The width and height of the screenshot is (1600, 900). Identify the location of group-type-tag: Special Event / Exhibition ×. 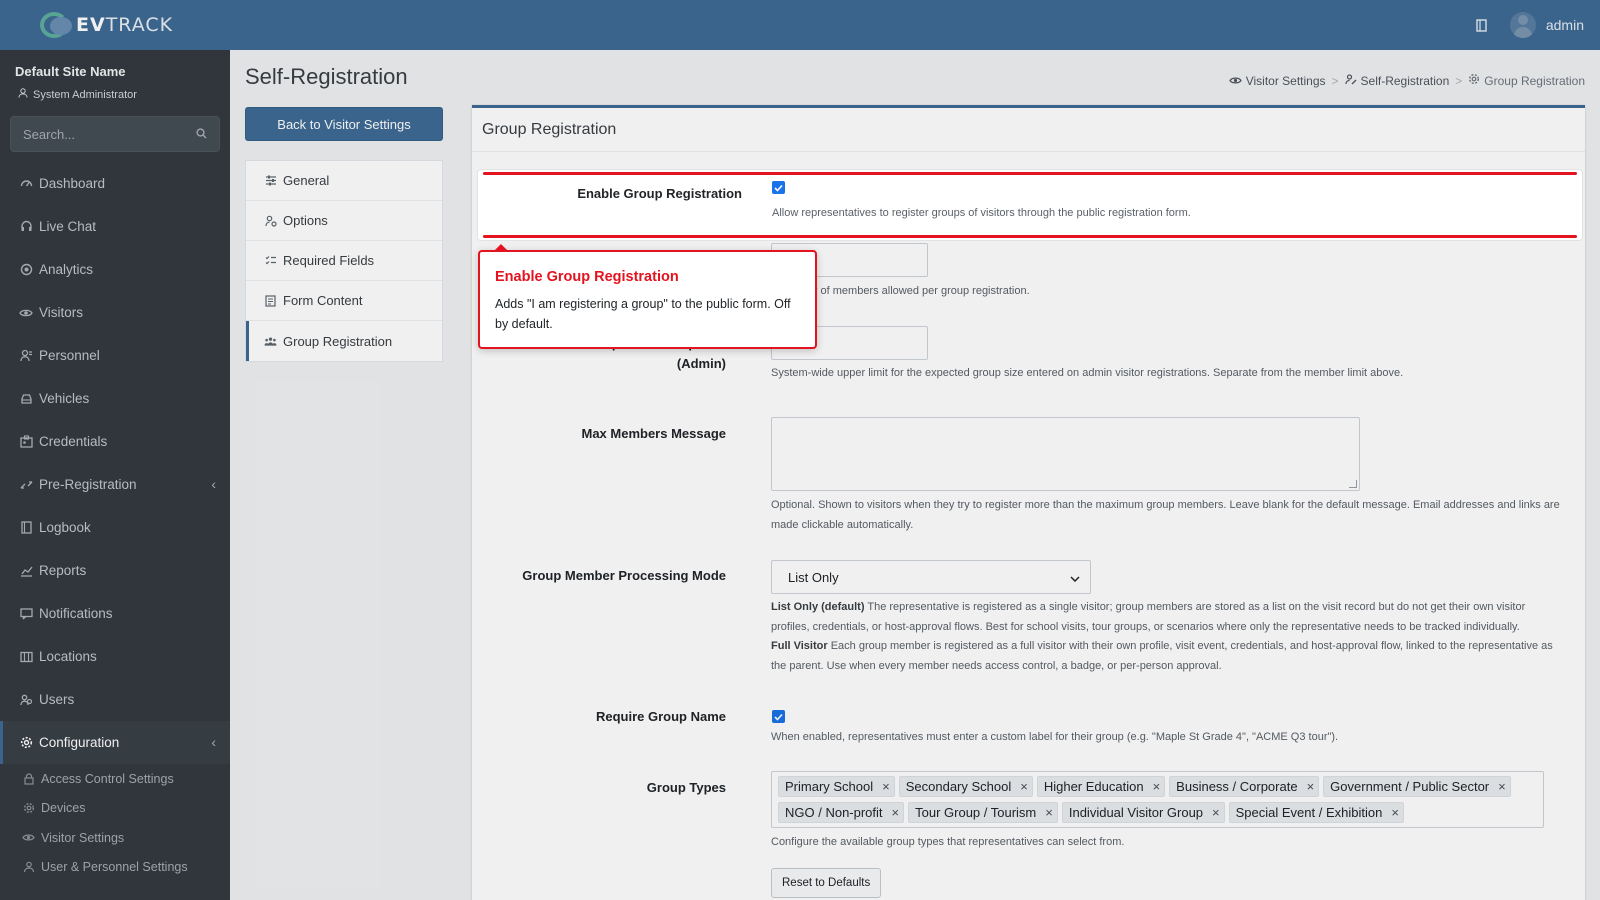
(1316, 812).